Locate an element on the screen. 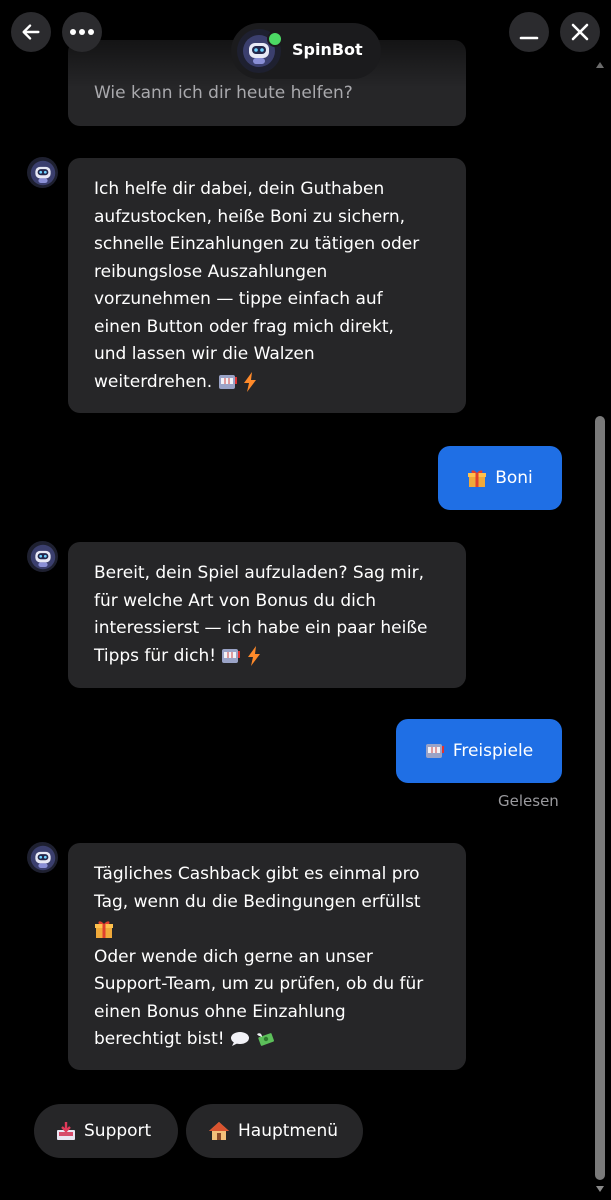 The width and height of the screenshot is (611, 1200). bot-identity-pill: SpinBot is located at coordinates (306, 51).